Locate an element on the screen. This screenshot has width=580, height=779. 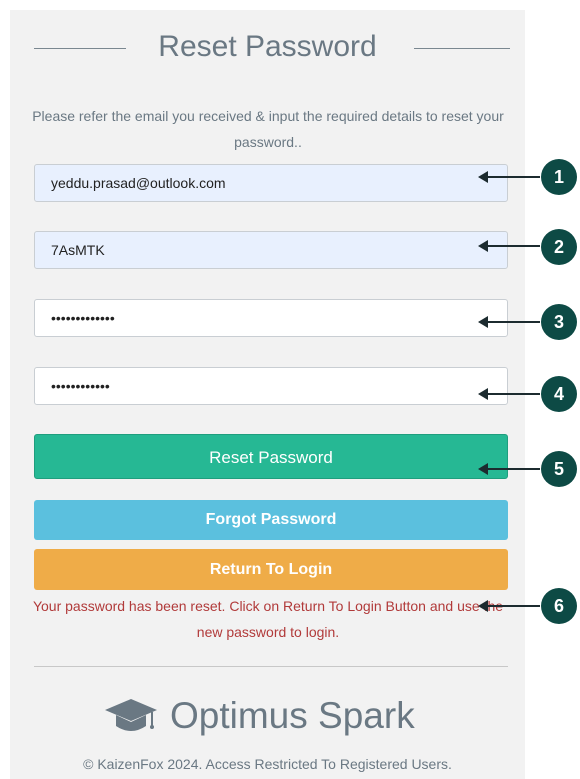
graduation-cap-icon is located at coordinates (131, 715).